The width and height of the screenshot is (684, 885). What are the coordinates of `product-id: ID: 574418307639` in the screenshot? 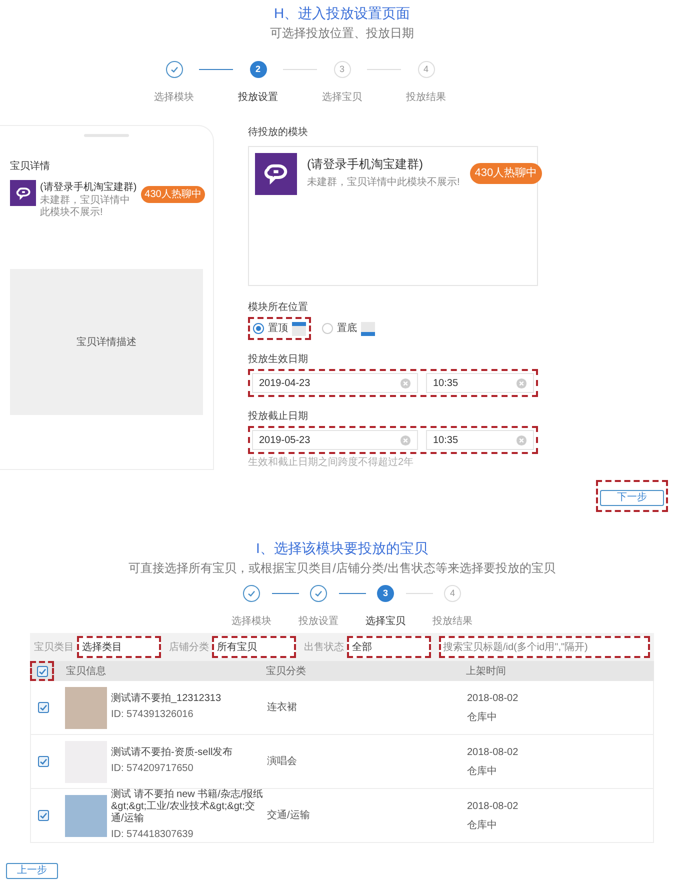 It's located at (152, 835).